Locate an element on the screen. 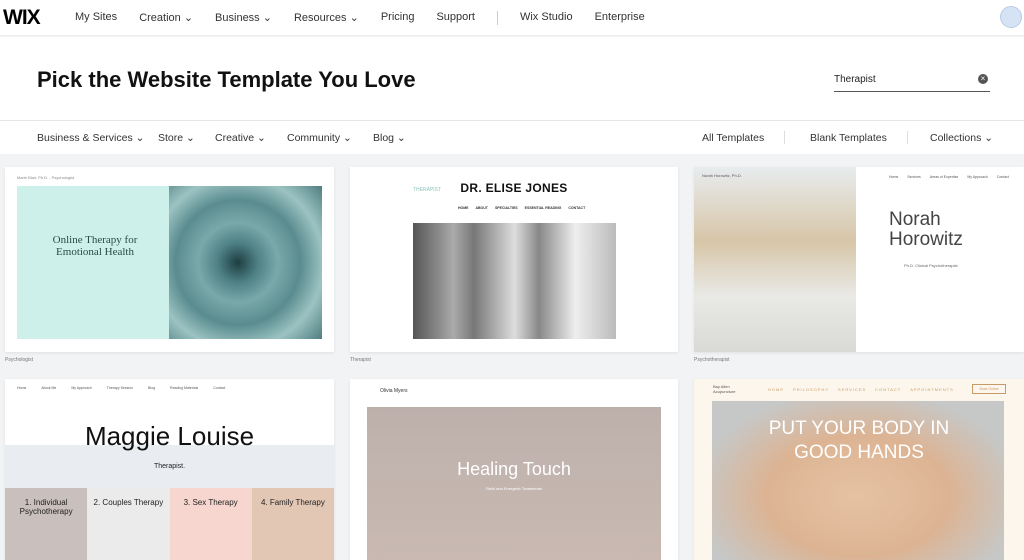  nav-wix-studio: Wix Studio is located at coordinates (546, 18).